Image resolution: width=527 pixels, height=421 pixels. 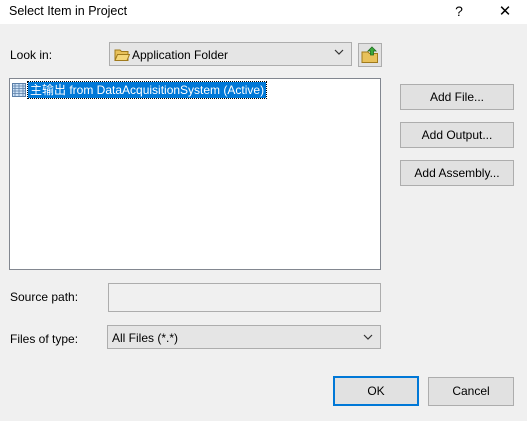 I want to click on close-button: ✕, so click(x=505, y=12).